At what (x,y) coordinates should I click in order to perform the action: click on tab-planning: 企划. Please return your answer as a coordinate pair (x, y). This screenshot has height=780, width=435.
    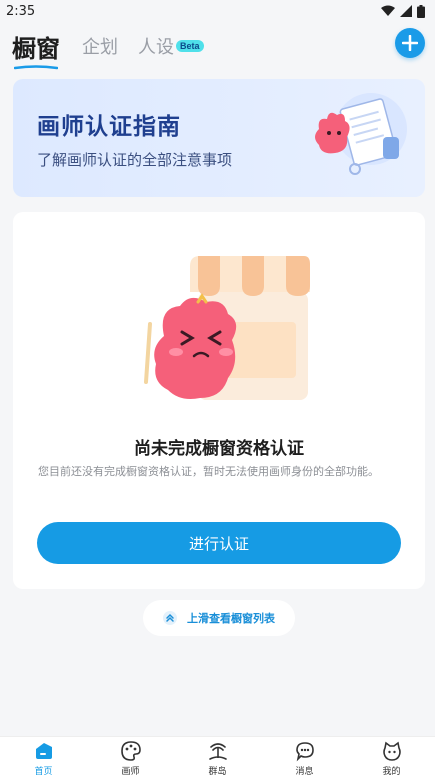
    Looking at the image, I should click on (100, 46).